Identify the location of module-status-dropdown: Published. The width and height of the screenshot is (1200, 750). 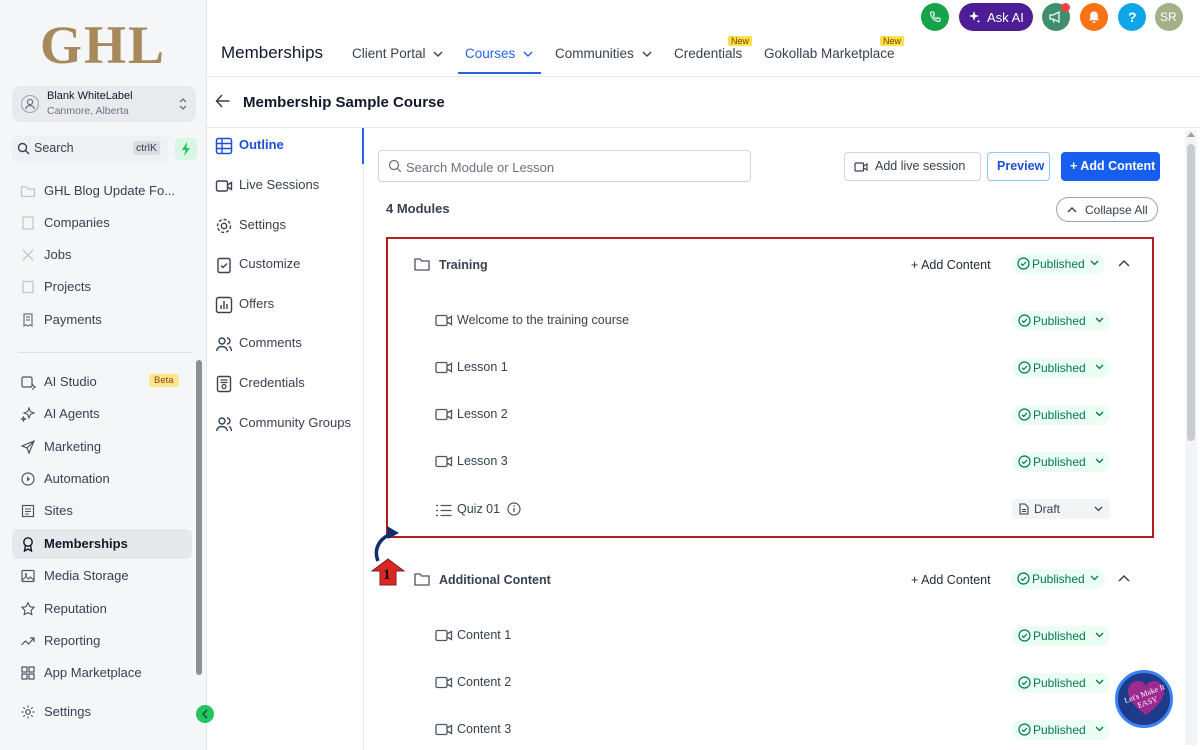
(1058, 579).